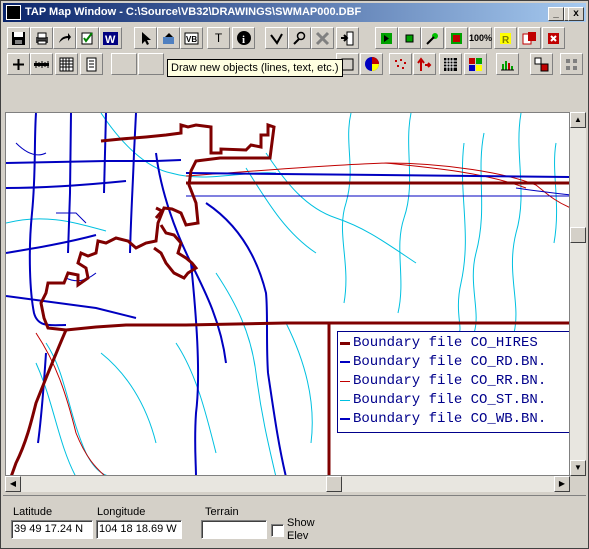 This screenshot has height=549, width=589. I want to click on pin-marker-icon, so click(432, 38).